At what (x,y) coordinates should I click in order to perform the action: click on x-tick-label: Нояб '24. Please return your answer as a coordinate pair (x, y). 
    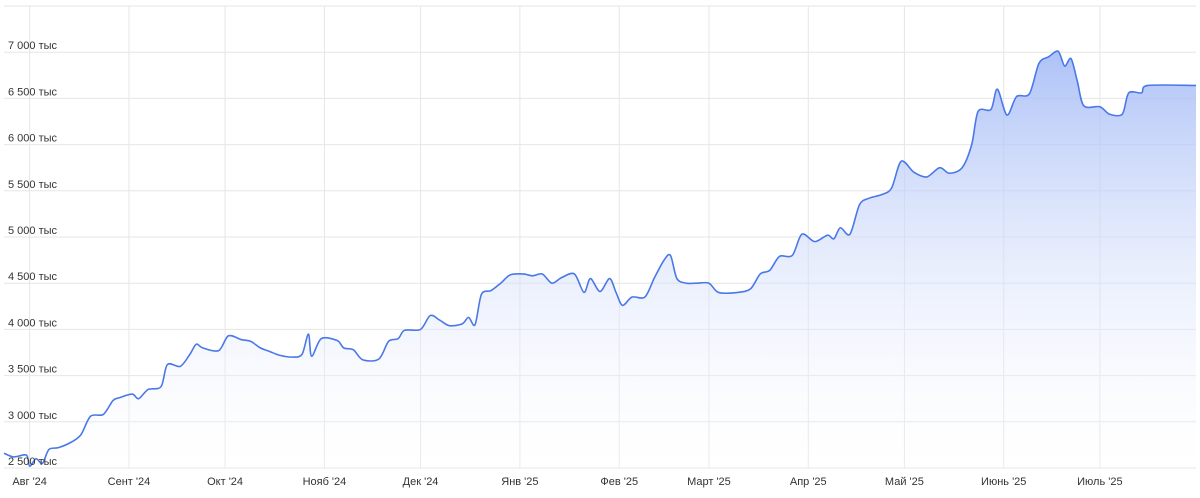
    Looking at the image, I should click on (325, 482).